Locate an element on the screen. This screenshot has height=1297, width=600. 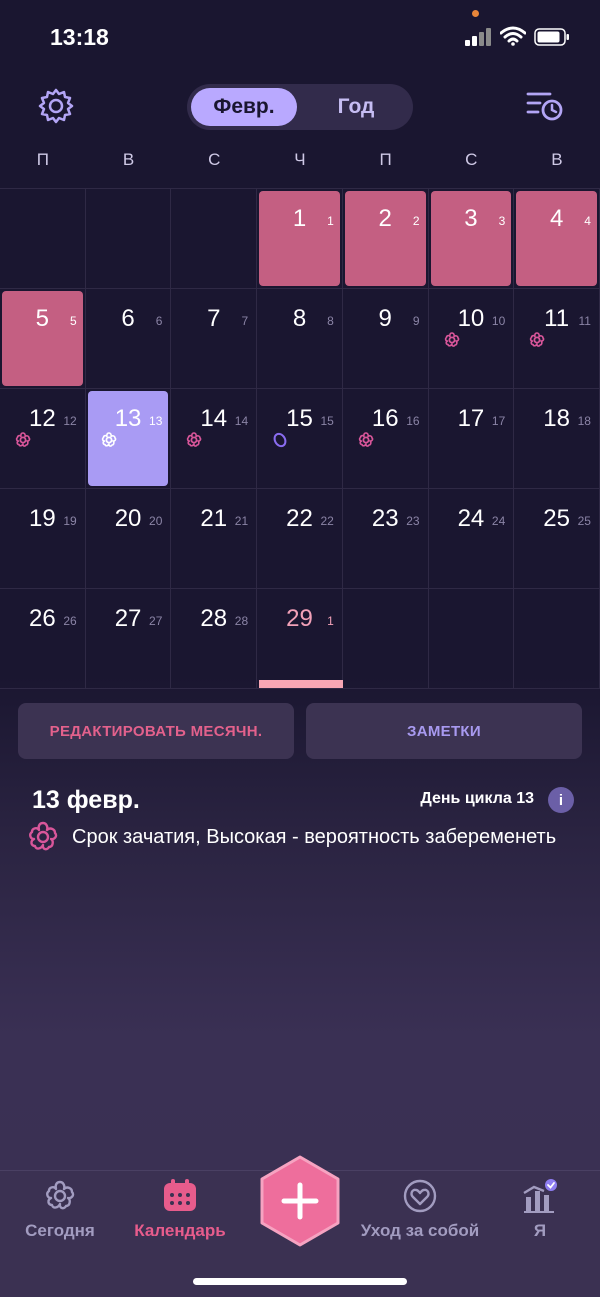
calendar-day-cell: 13 13 is located at coordinates (128, 439).